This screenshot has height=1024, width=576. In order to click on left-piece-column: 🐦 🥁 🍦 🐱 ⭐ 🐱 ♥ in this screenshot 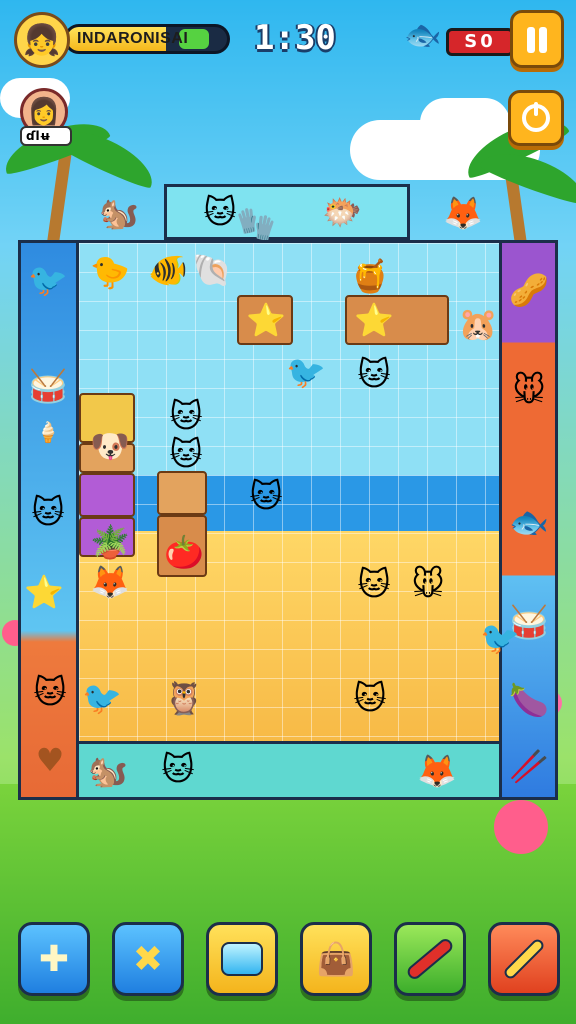, I will do `click(50, 520)`.